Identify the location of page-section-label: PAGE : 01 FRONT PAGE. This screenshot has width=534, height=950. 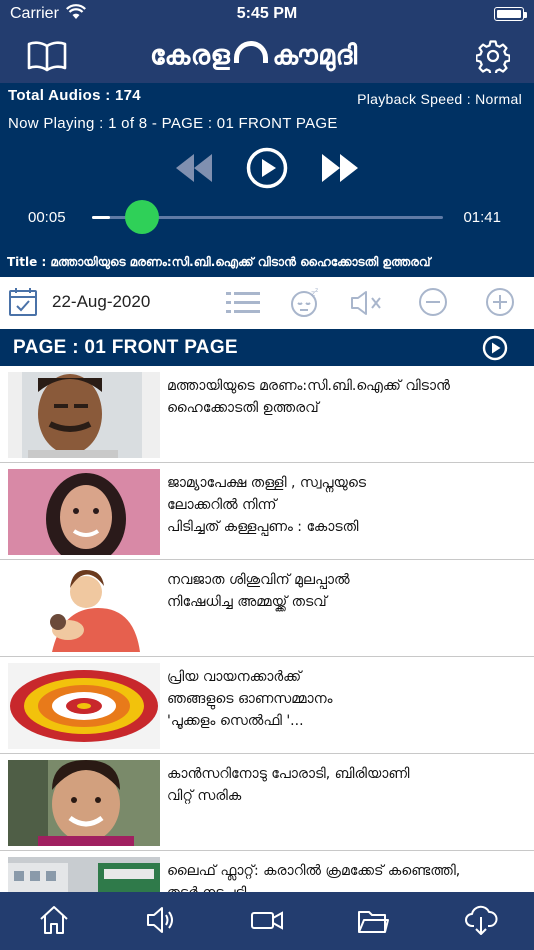
(125, 347).